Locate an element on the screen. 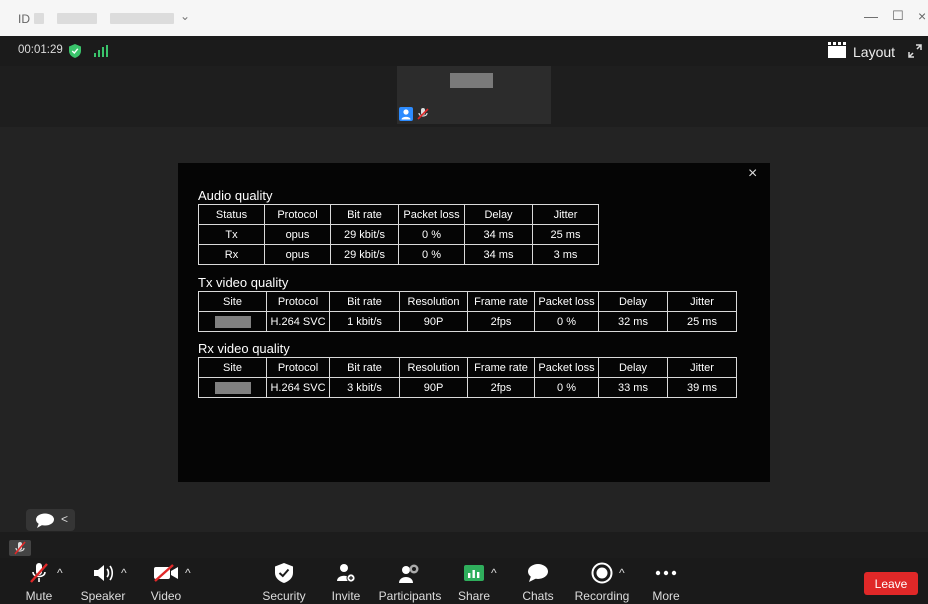 The image size is (928, 604). mute-options-caret-icon: ^ is located at coordinates (60, 573).